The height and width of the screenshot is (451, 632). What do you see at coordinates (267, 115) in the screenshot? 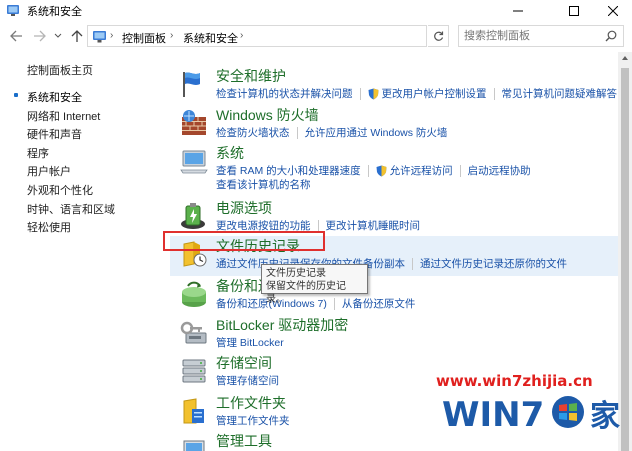
I see `category-title: Windows 防火墙` at bounding box center [267, 115].